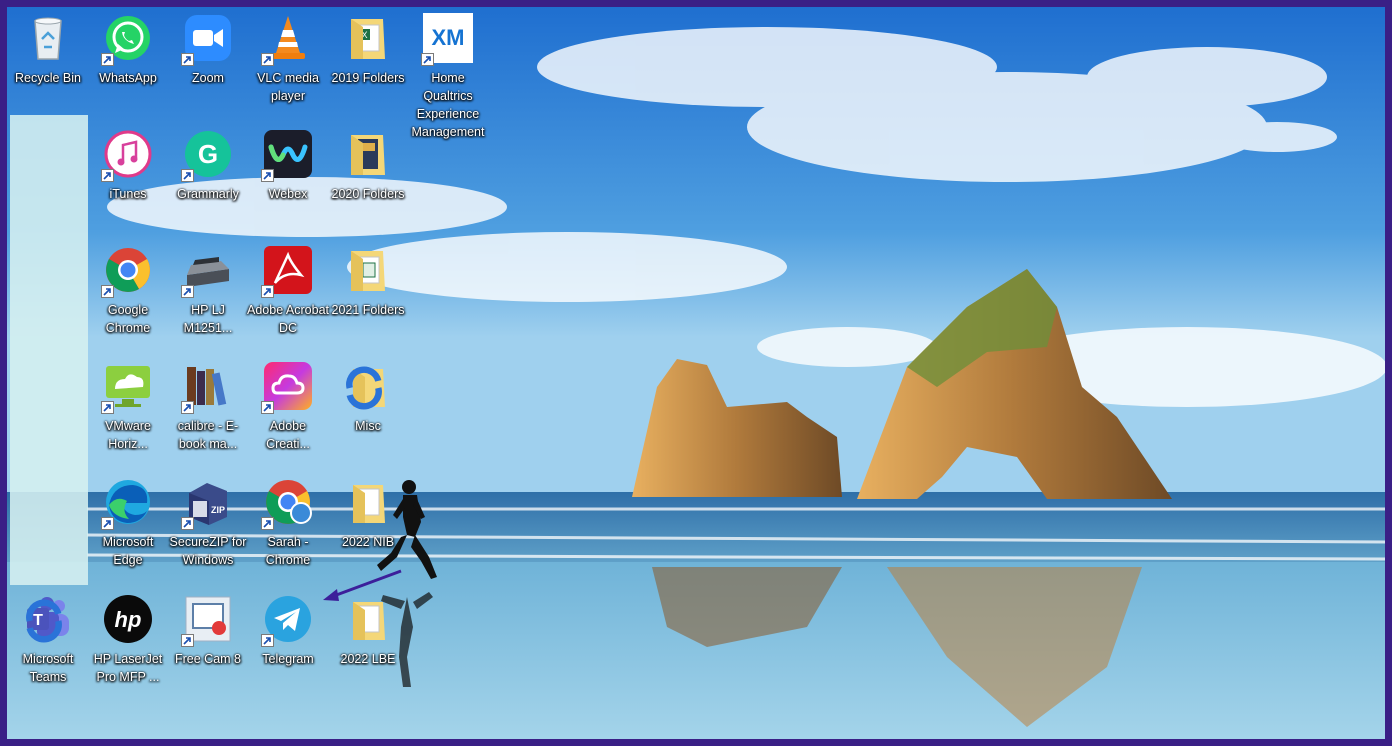 The height and width of the screenshot is (746, 1392). I want to click on icon-label: SecureZIP for Windows, so click(208, 551).